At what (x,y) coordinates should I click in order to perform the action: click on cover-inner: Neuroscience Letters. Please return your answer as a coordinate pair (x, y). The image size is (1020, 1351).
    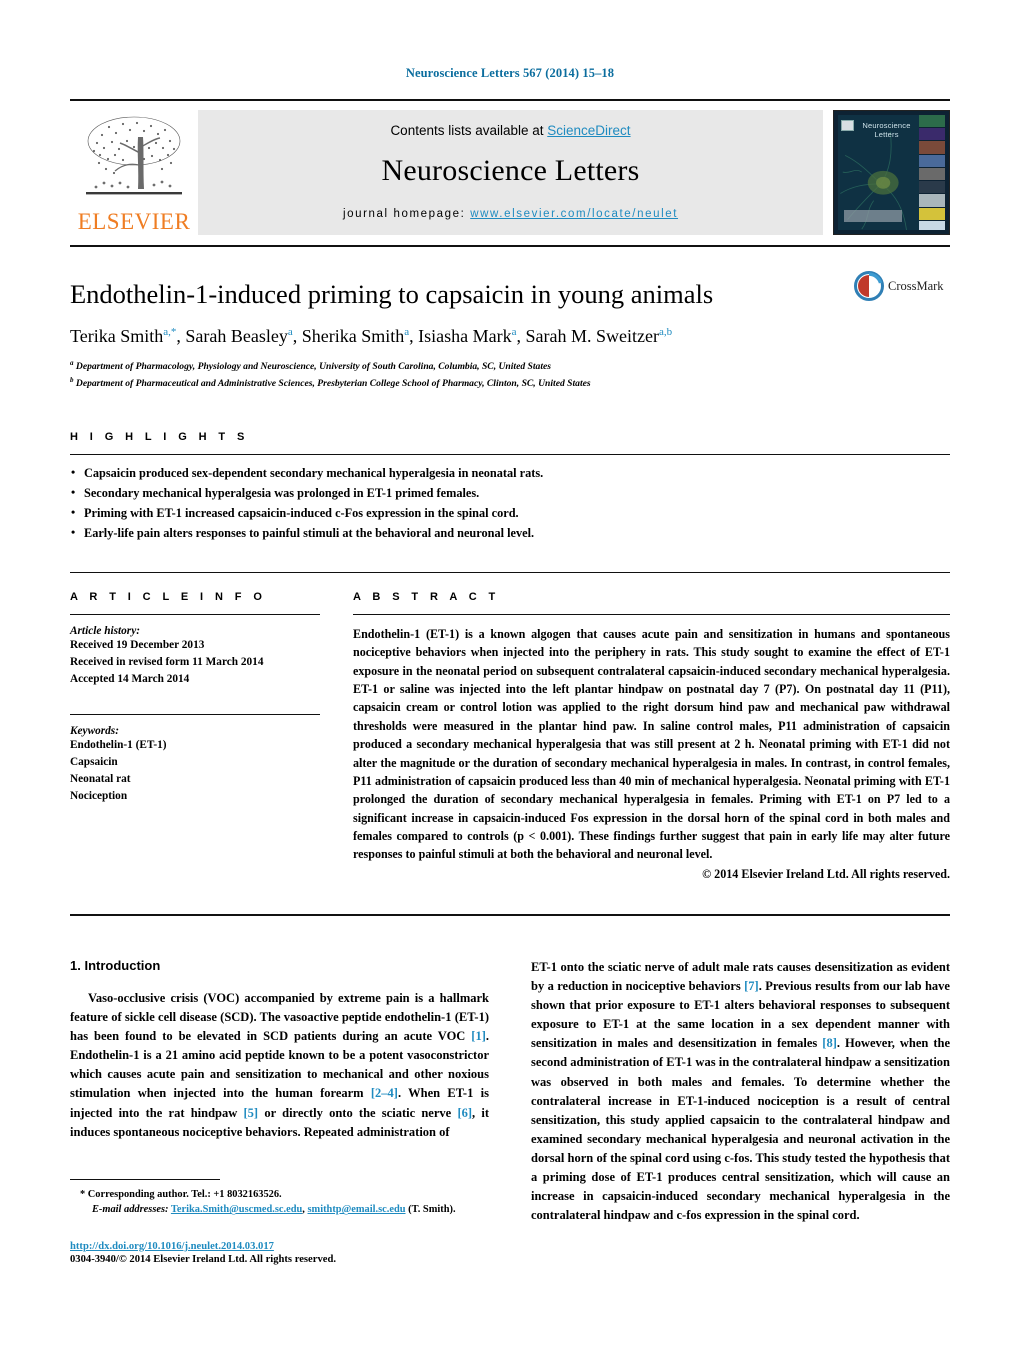
    Looking at the image, I should click on (891, 172).